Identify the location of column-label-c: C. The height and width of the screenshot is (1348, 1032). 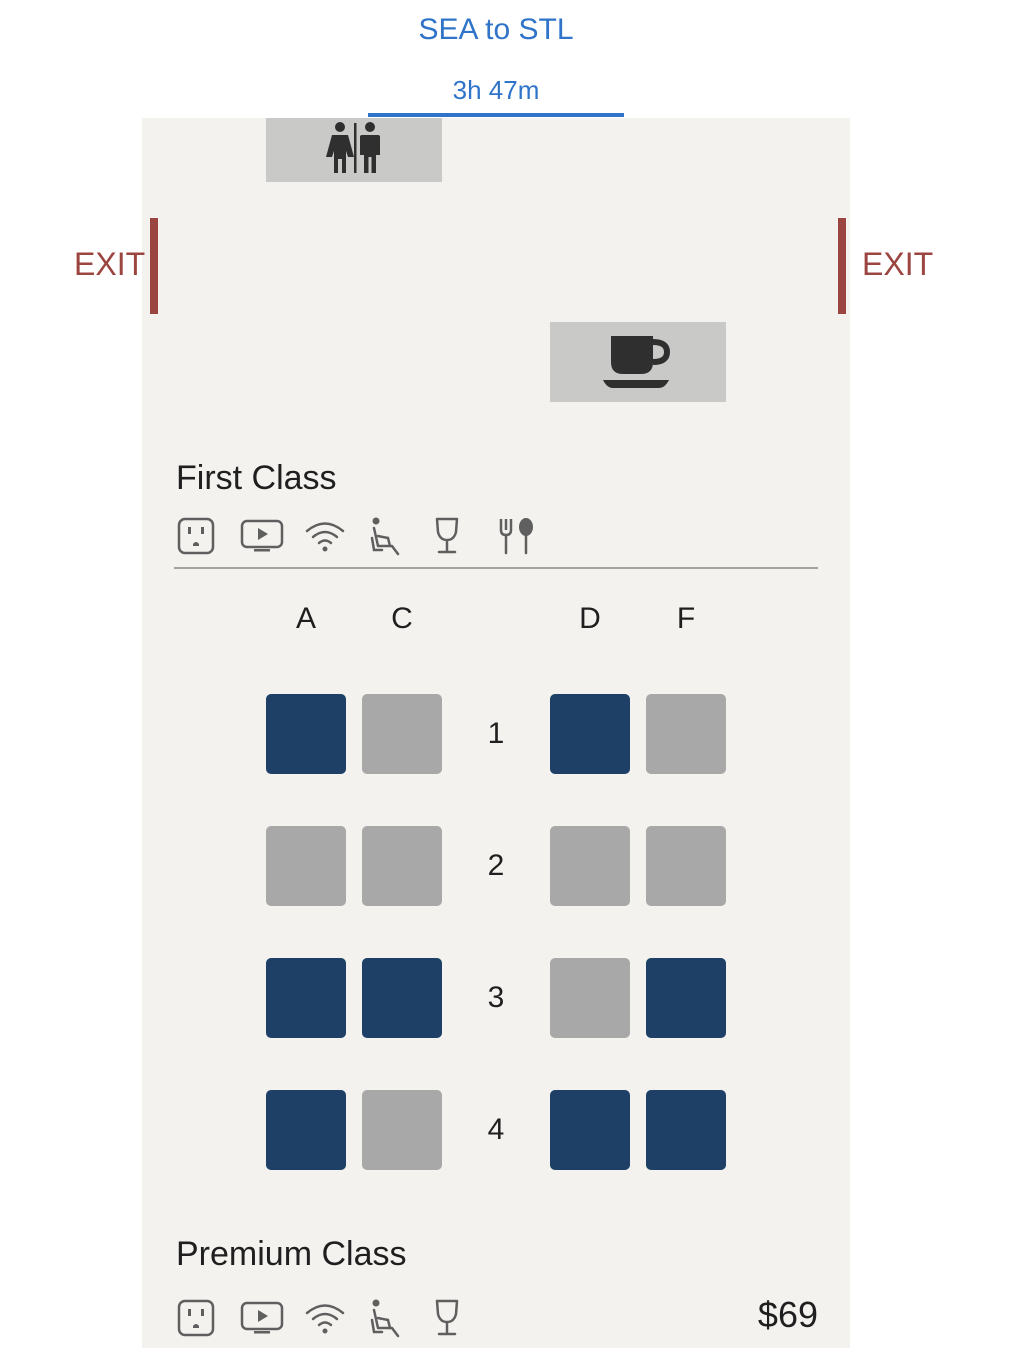
(402, 618).